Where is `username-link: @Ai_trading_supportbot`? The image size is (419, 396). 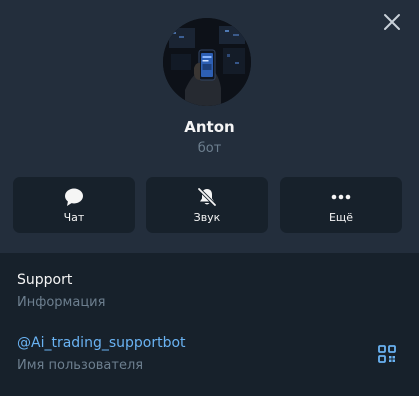 username-link: @Ai_trading_supportbot is located at coordinates (101, 343).